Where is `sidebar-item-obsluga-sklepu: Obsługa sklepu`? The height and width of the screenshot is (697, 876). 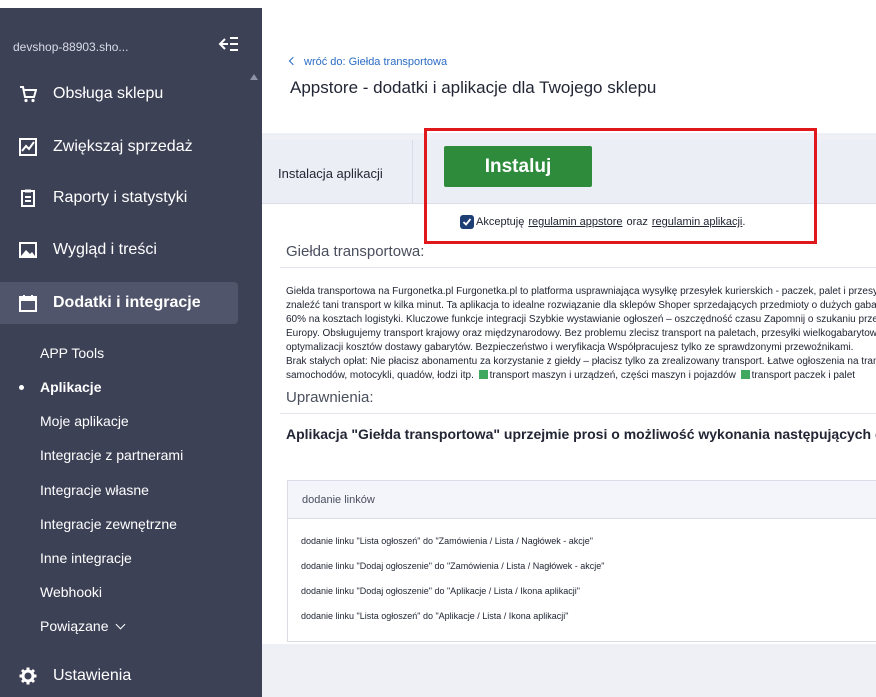 sidebar-item-obsluga-sklepu: Obsługa sklepu is located at coordinates (119, 94).